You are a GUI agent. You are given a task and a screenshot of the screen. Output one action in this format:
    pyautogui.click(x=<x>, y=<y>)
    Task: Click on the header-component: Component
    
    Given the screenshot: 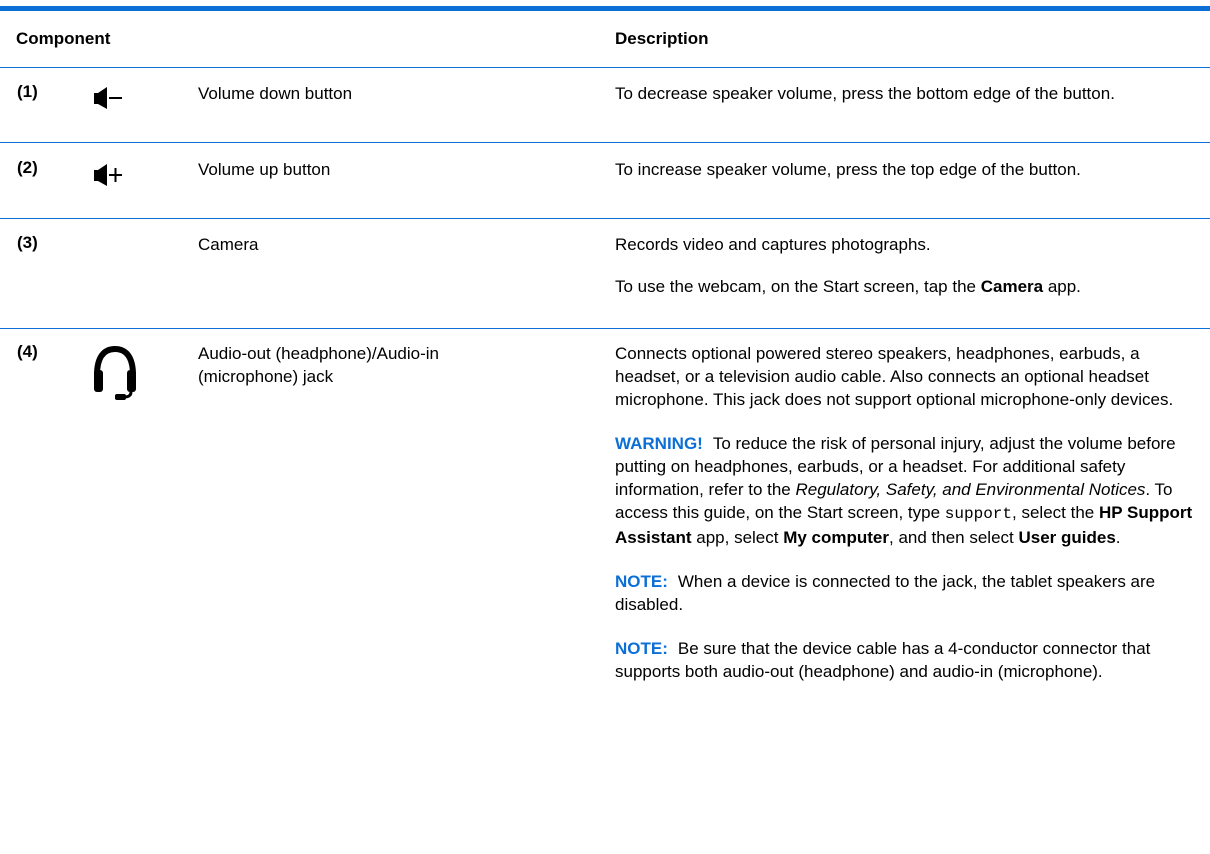 What is the action you would take?
    pyautogui.click(x=63, y=38)
    